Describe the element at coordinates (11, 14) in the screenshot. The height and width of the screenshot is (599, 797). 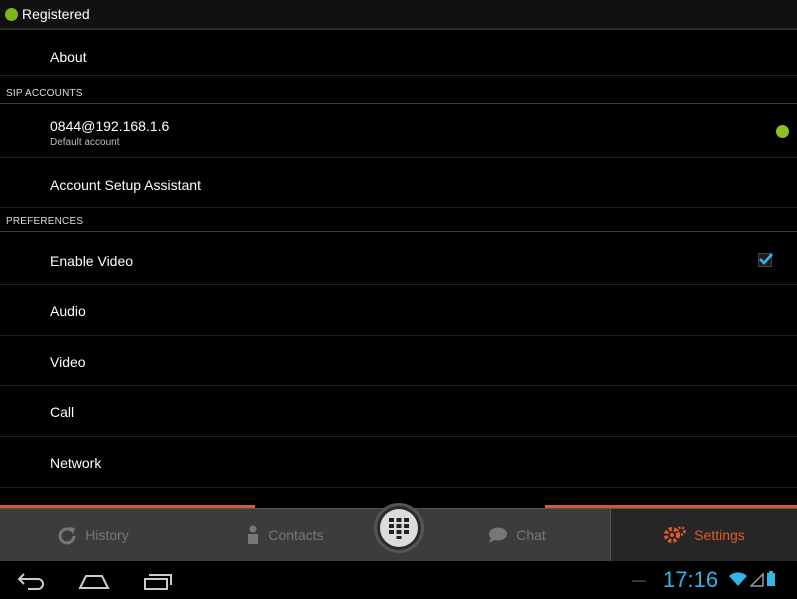
I see `registered-status-icon` at that location.